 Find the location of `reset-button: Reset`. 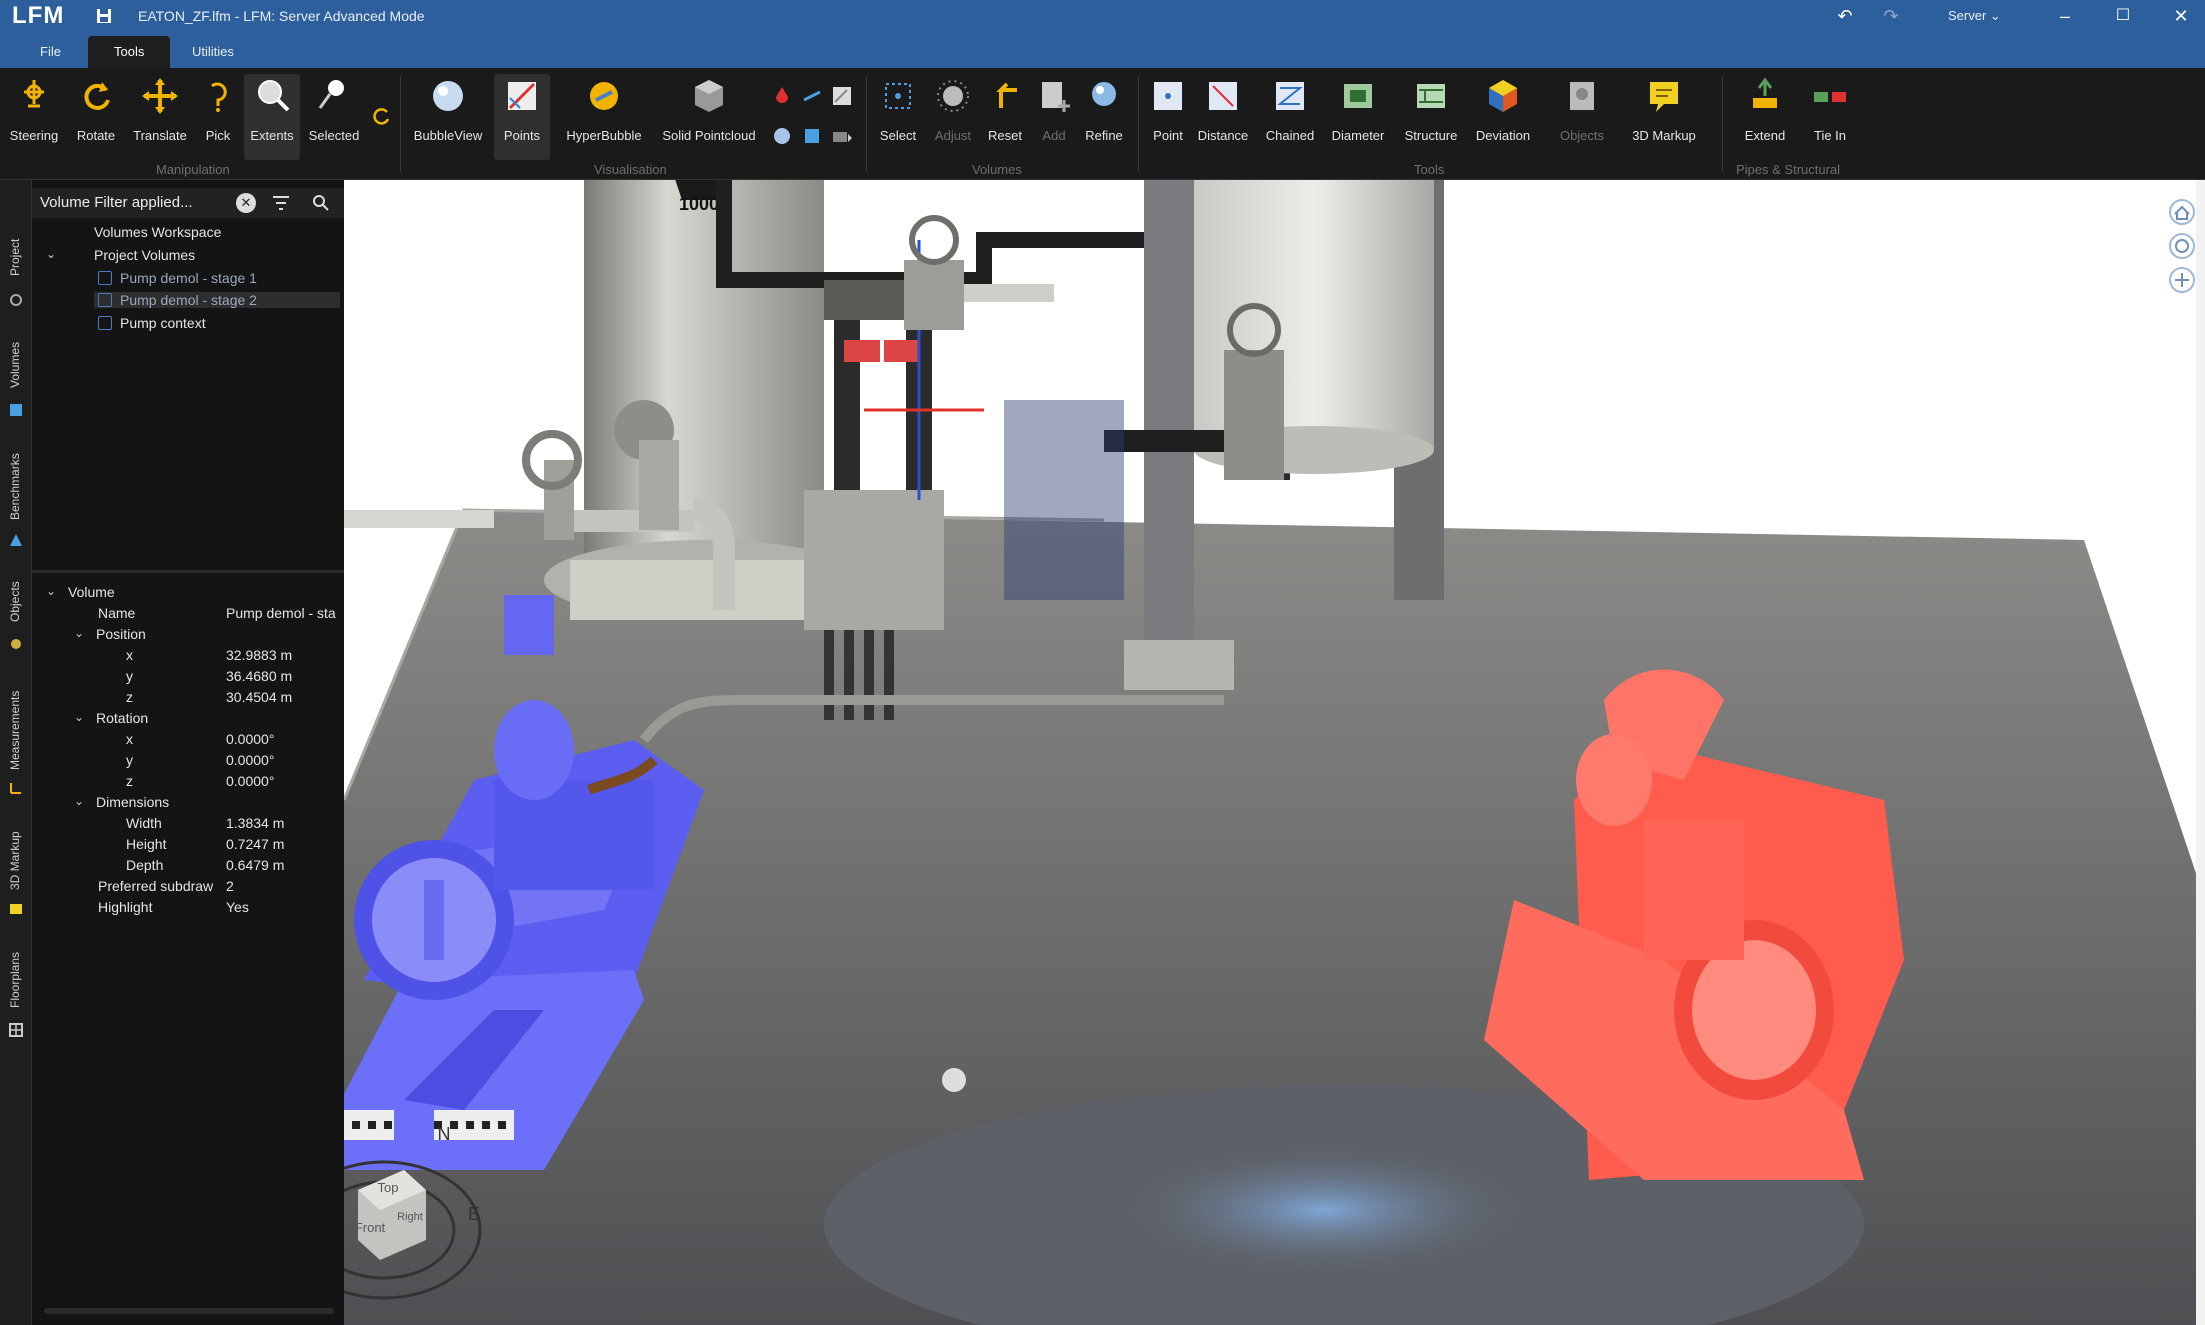

reset-button: Reset is located at coordinates (1005, 117).